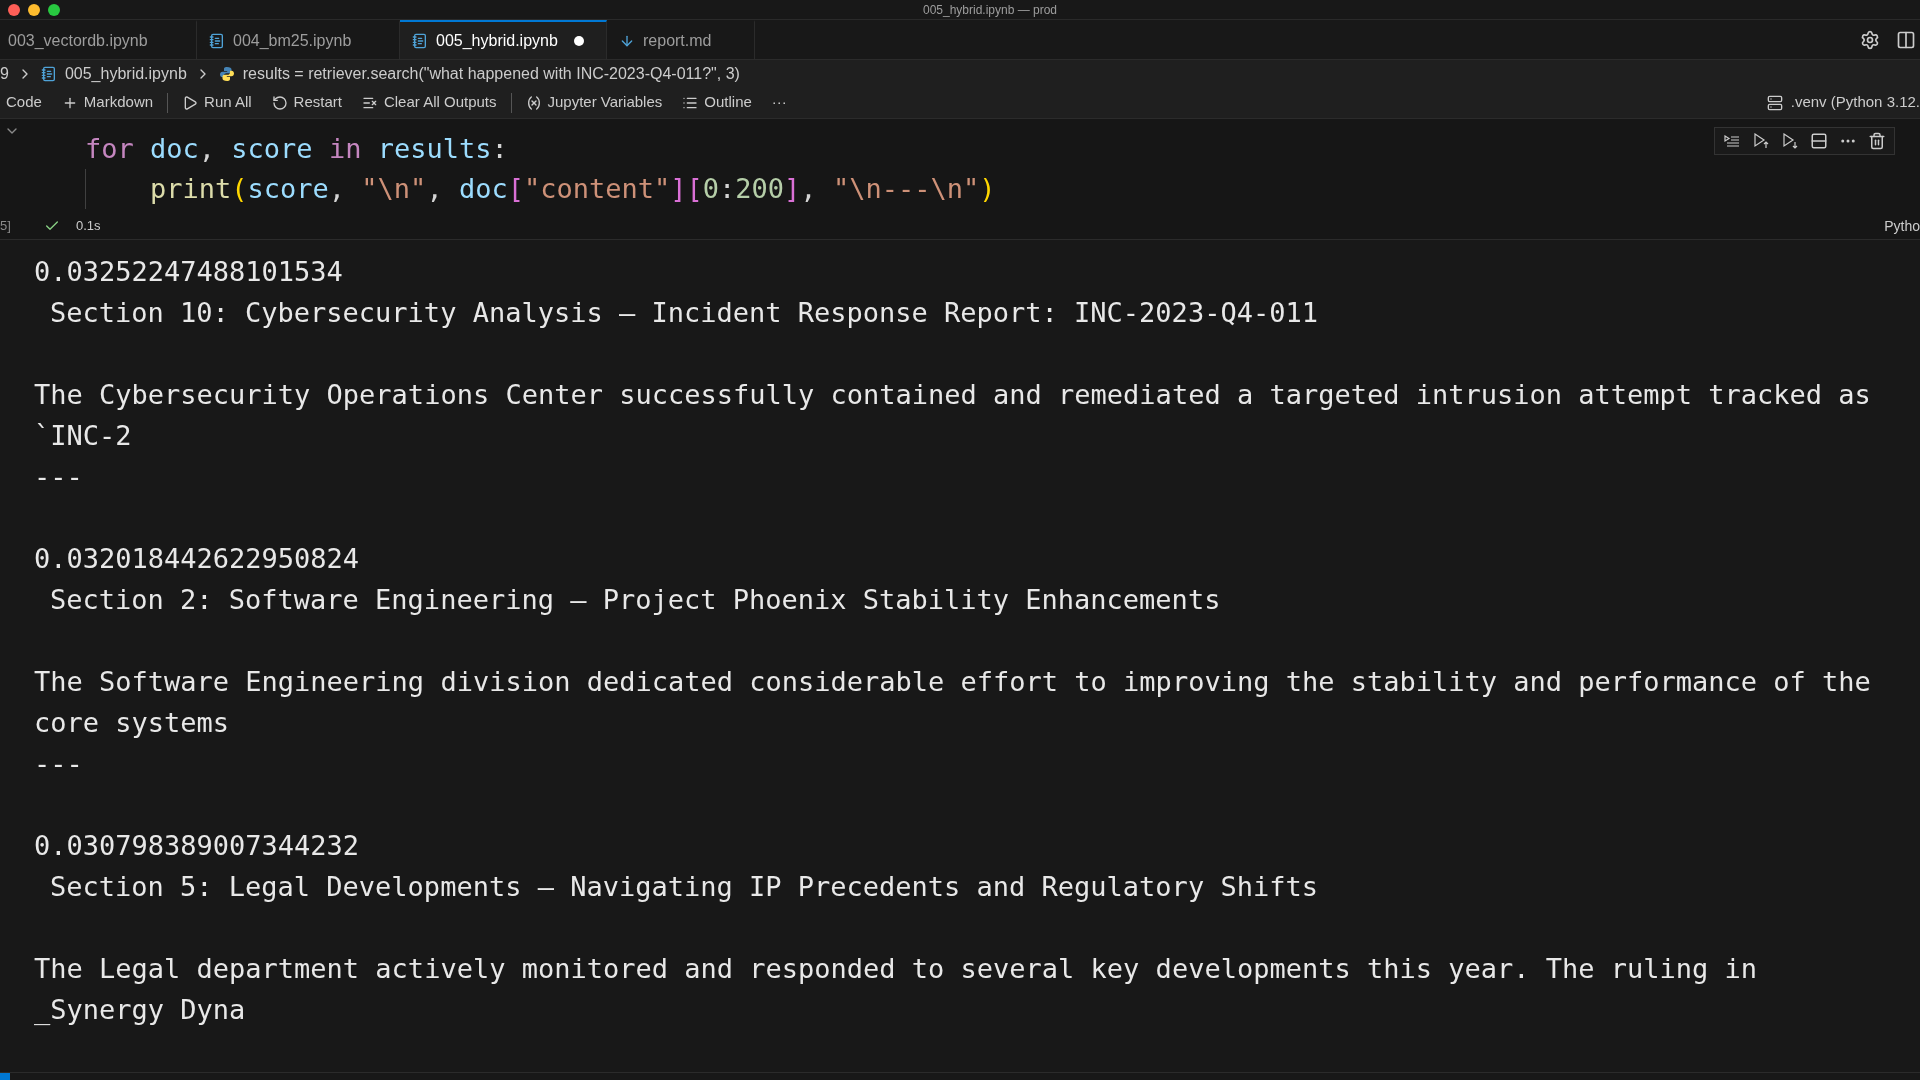  What do you see at coordinates (88, 226) in the screenshot?
I see `execution-time: 0.1s` at bounding box center [88, 226].